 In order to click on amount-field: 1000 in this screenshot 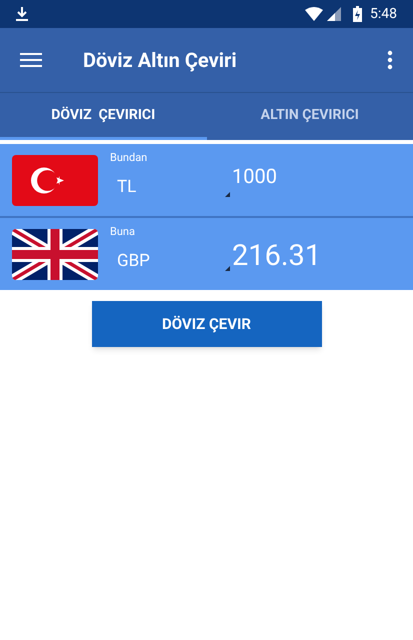, I will do `click(254, 176)`.